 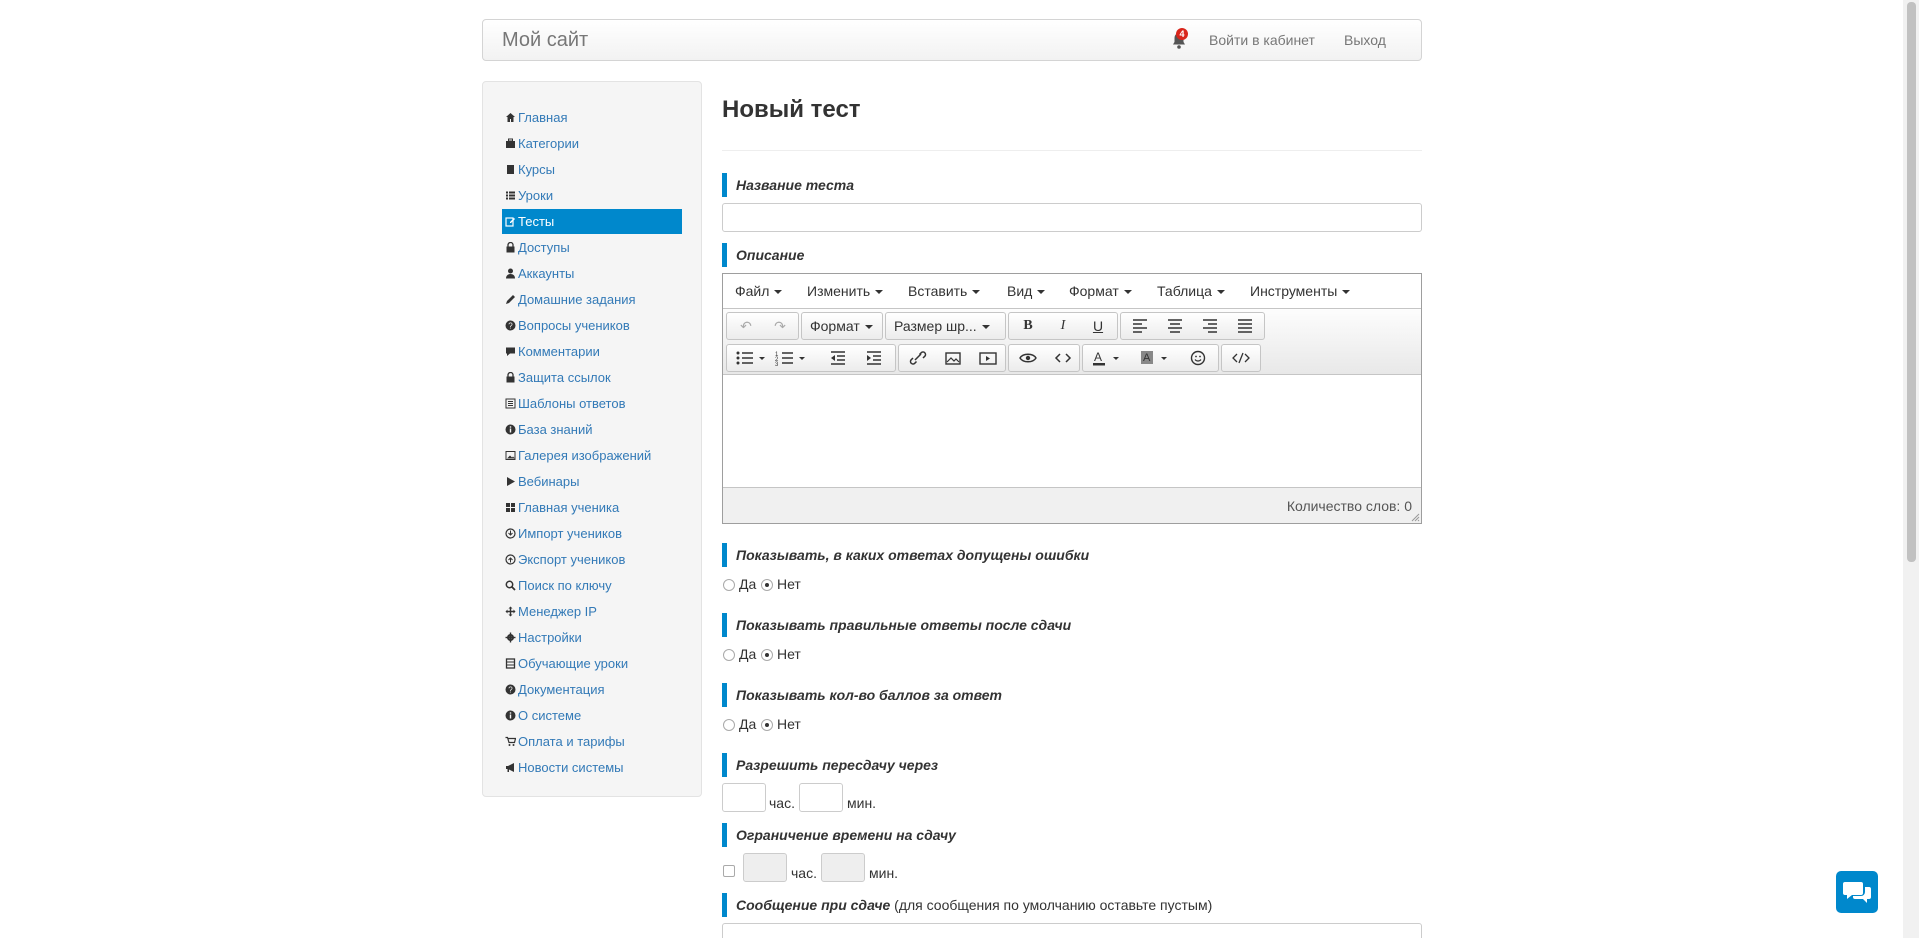 What do you see at coordinates (918, 358) in the screenshot?
I see `link-icon` at bounding box center [918, 358].